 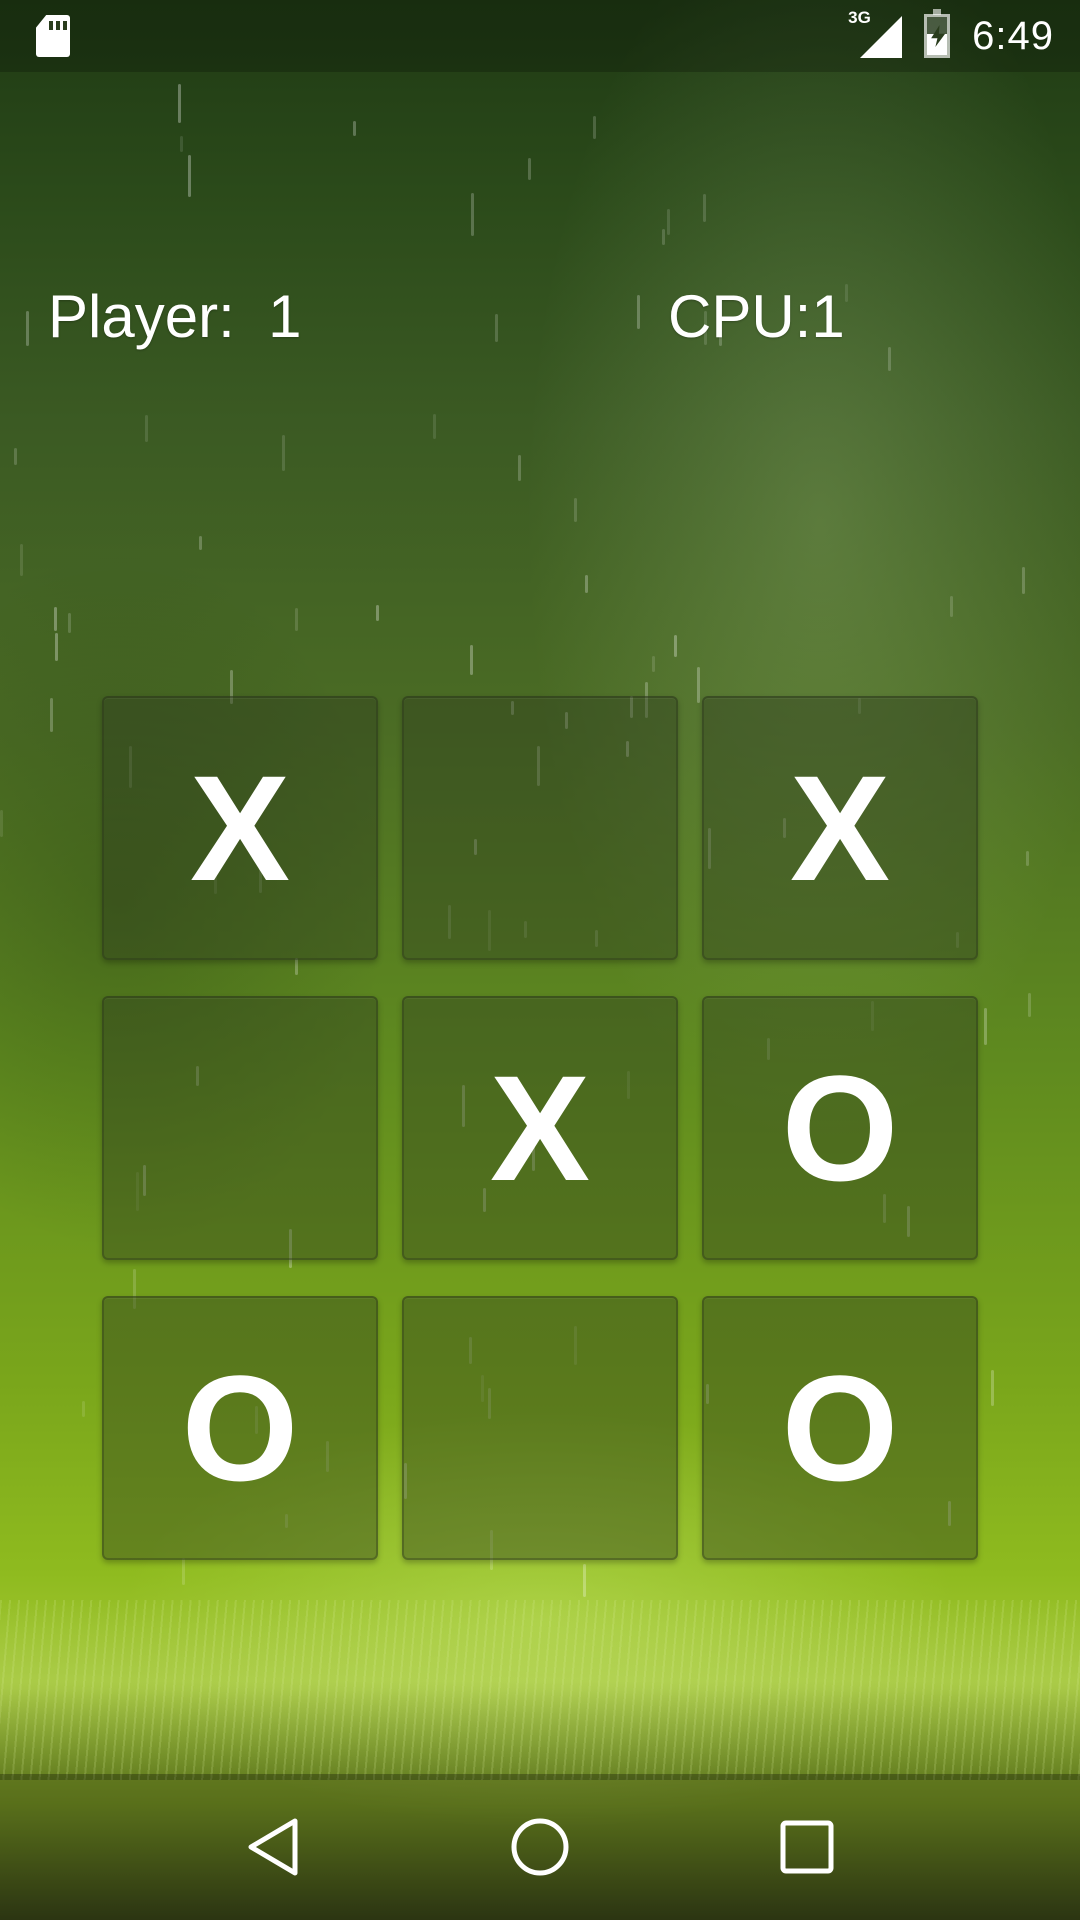 I want to click on board-cell-r2c3: O, so click(x=840, y=1128).